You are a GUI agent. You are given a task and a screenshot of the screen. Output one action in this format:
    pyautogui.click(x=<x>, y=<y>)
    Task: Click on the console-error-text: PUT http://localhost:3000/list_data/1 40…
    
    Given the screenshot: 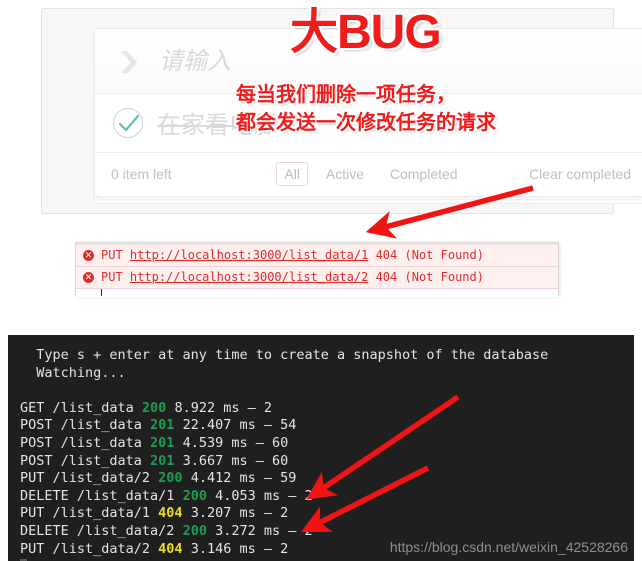 What is the action you would take?
    pyautogui.click(x=292, y=255)
    